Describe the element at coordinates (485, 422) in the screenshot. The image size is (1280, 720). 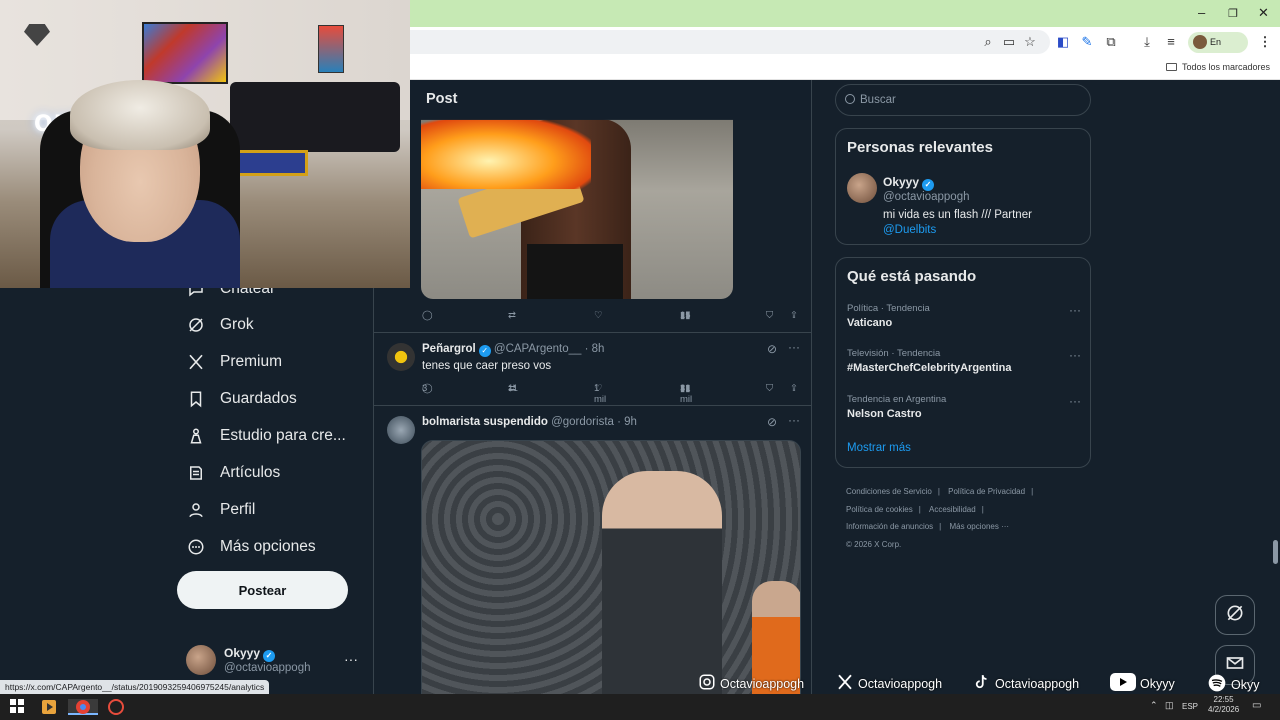
I see `tweet-author: bolmarista suspendido` at that location.